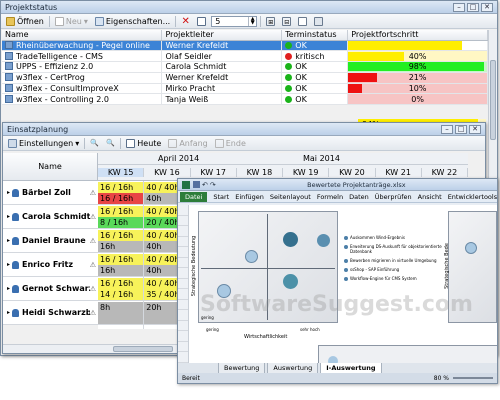  I want to click on today-button: Heute, so click(143, 143).